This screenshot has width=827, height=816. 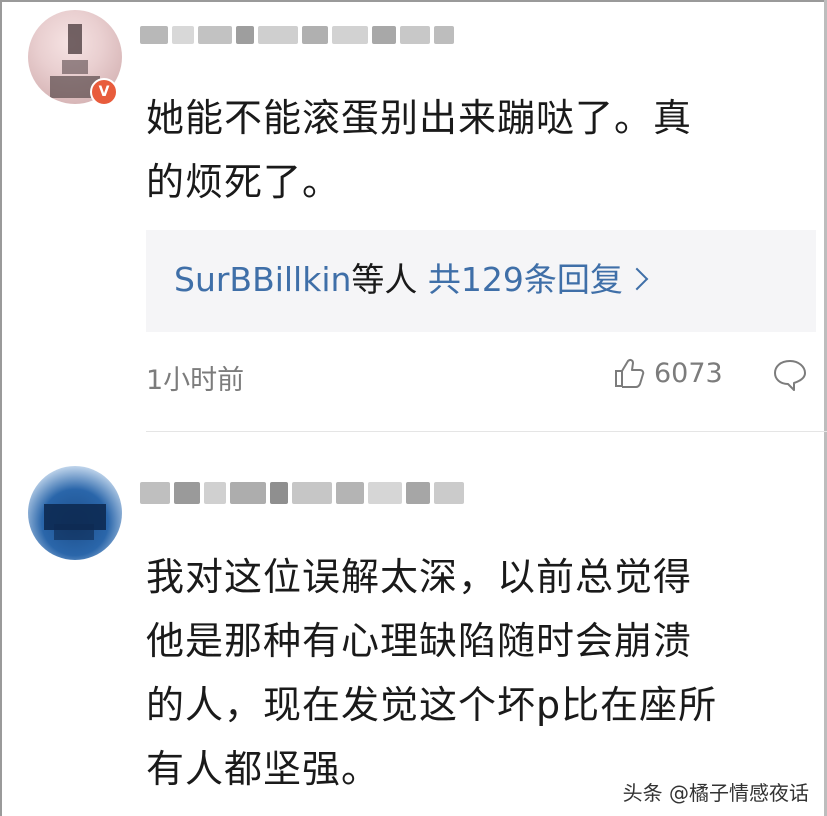 I want to click on thumbs-up-icon, so click(x=630, y=373).